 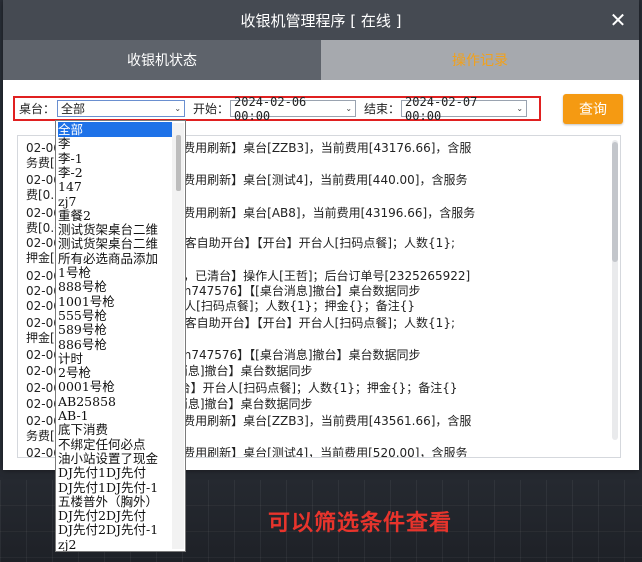 I want to click on dropdown-option: 888号枪, so click(x=115, y=286).